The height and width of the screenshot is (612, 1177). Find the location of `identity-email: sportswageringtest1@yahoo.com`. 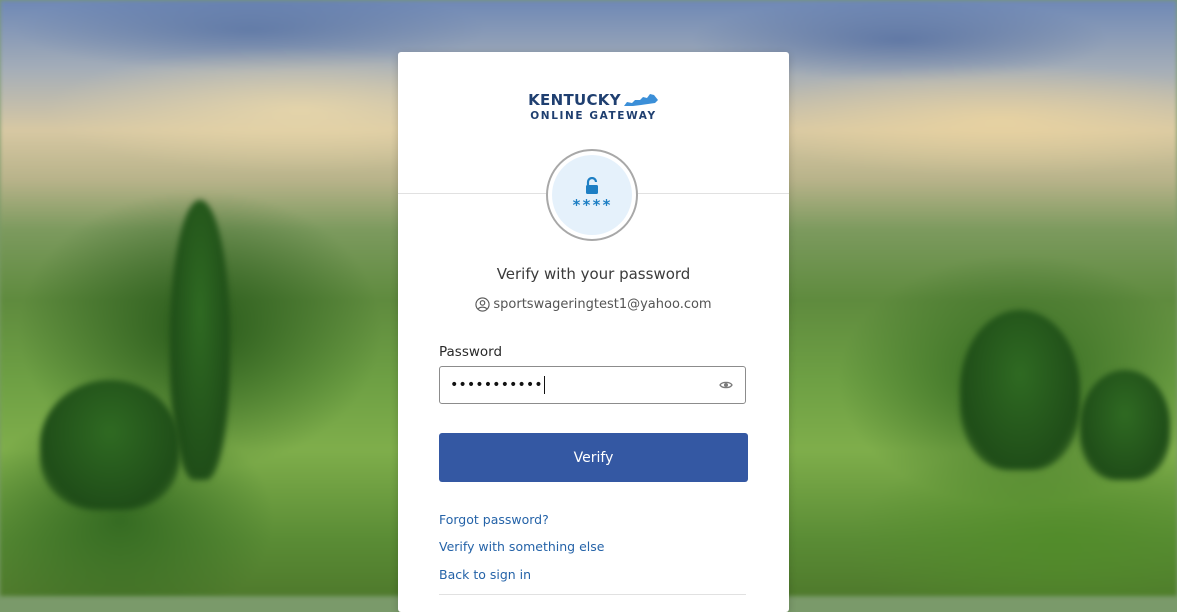

identity-email: sportswageringtest1@yahoo.com is located at coordinates (602, 304).